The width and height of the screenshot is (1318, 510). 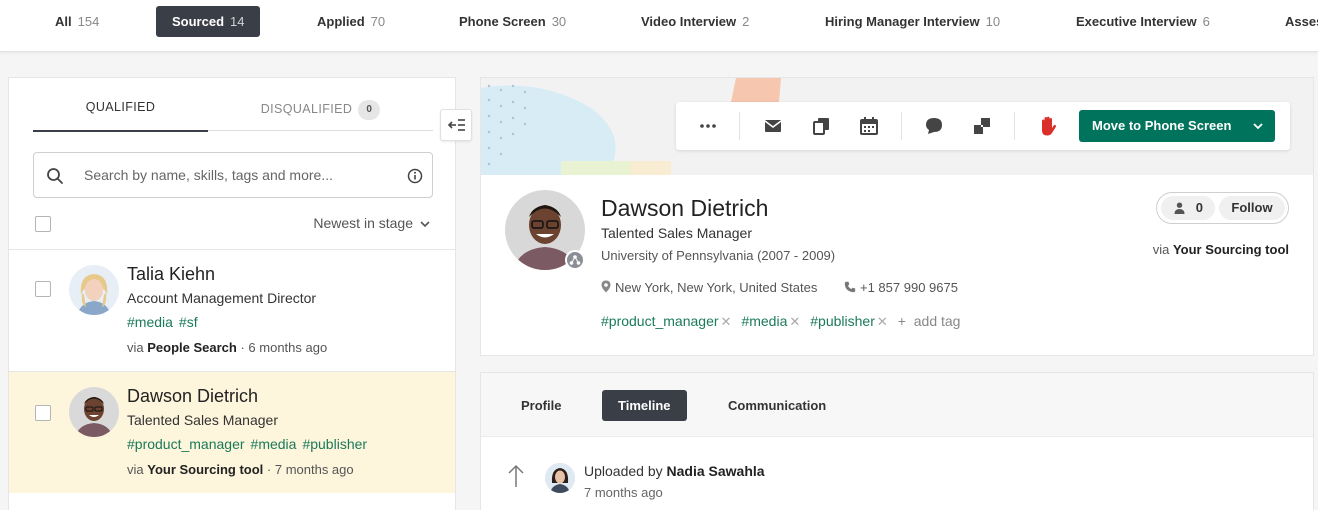 I want to click on profile-toolbar: Move to Phone Screen, so click(x=983, y=126).